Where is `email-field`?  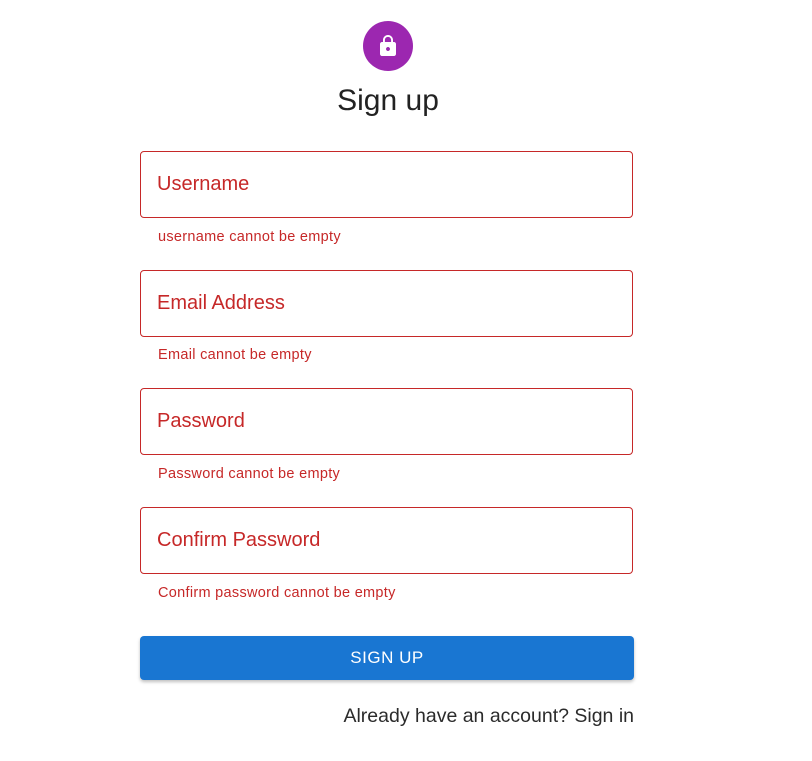 email-field is located at coordinates (386, 303).